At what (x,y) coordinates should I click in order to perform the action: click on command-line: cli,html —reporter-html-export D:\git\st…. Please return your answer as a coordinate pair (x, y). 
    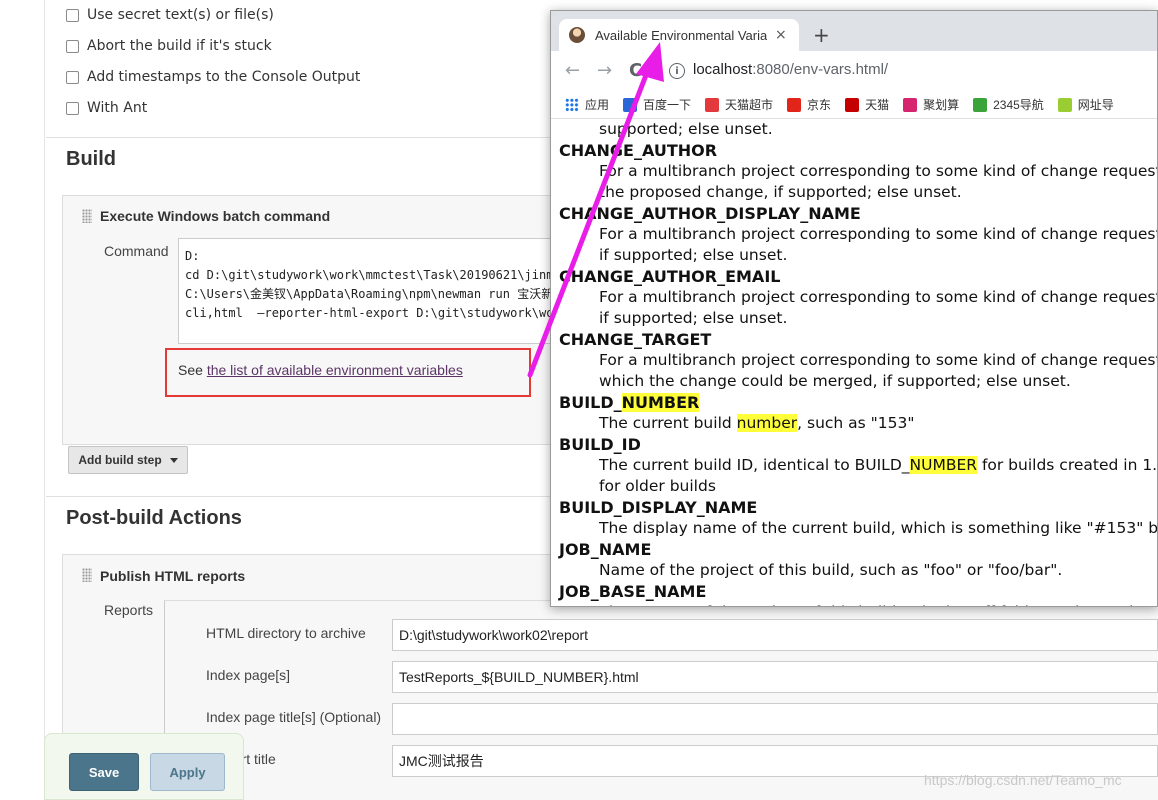
    Looking at the image, I should click on (369, 313).